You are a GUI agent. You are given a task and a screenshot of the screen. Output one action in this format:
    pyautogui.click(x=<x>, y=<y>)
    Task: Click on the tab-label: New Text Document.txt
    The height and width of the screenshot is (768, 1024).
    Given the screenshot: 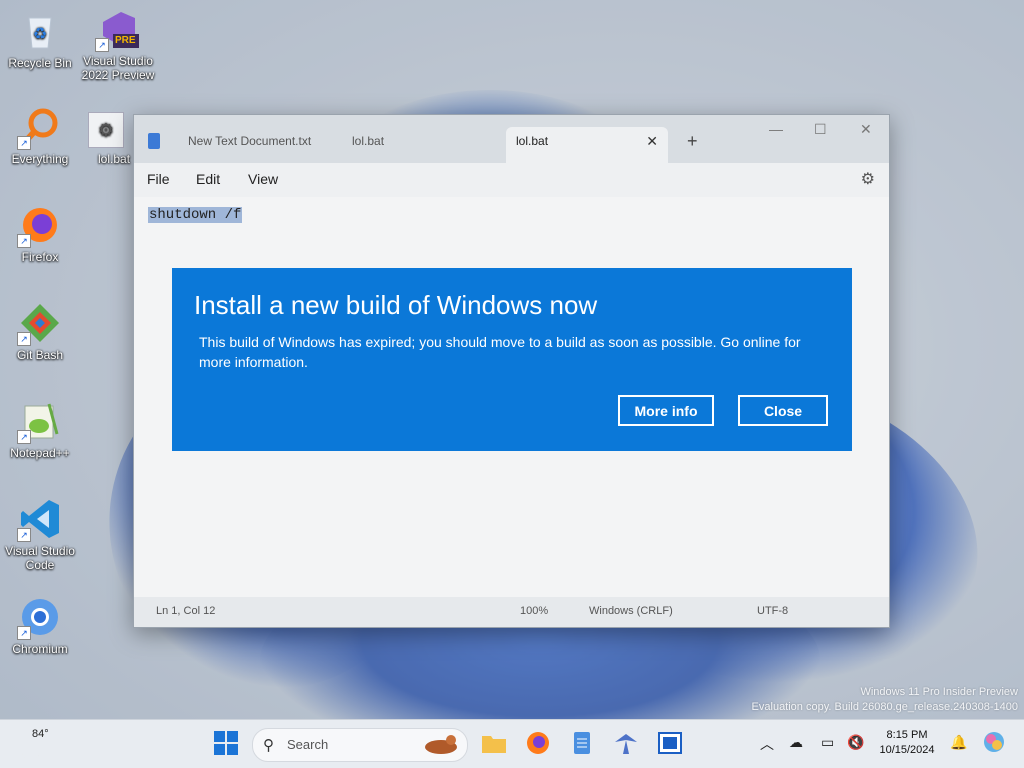 What is the action you would take?
    pyautogui.click(x=250, y=141)
    